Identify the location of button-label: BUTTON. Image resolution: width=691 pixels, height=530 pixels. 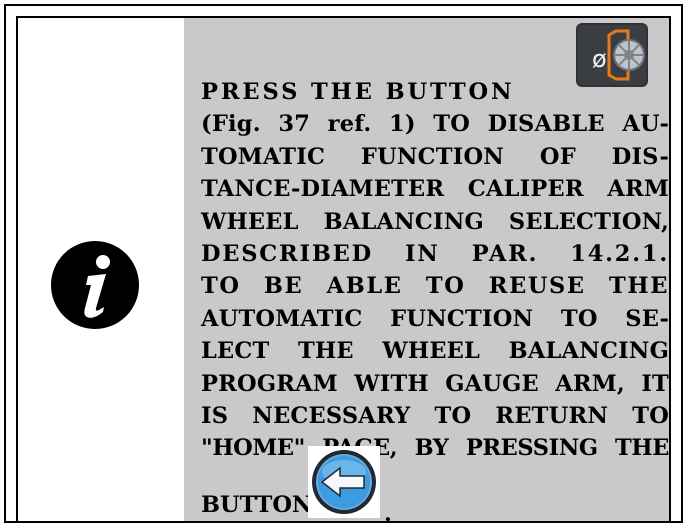
(257, 505).